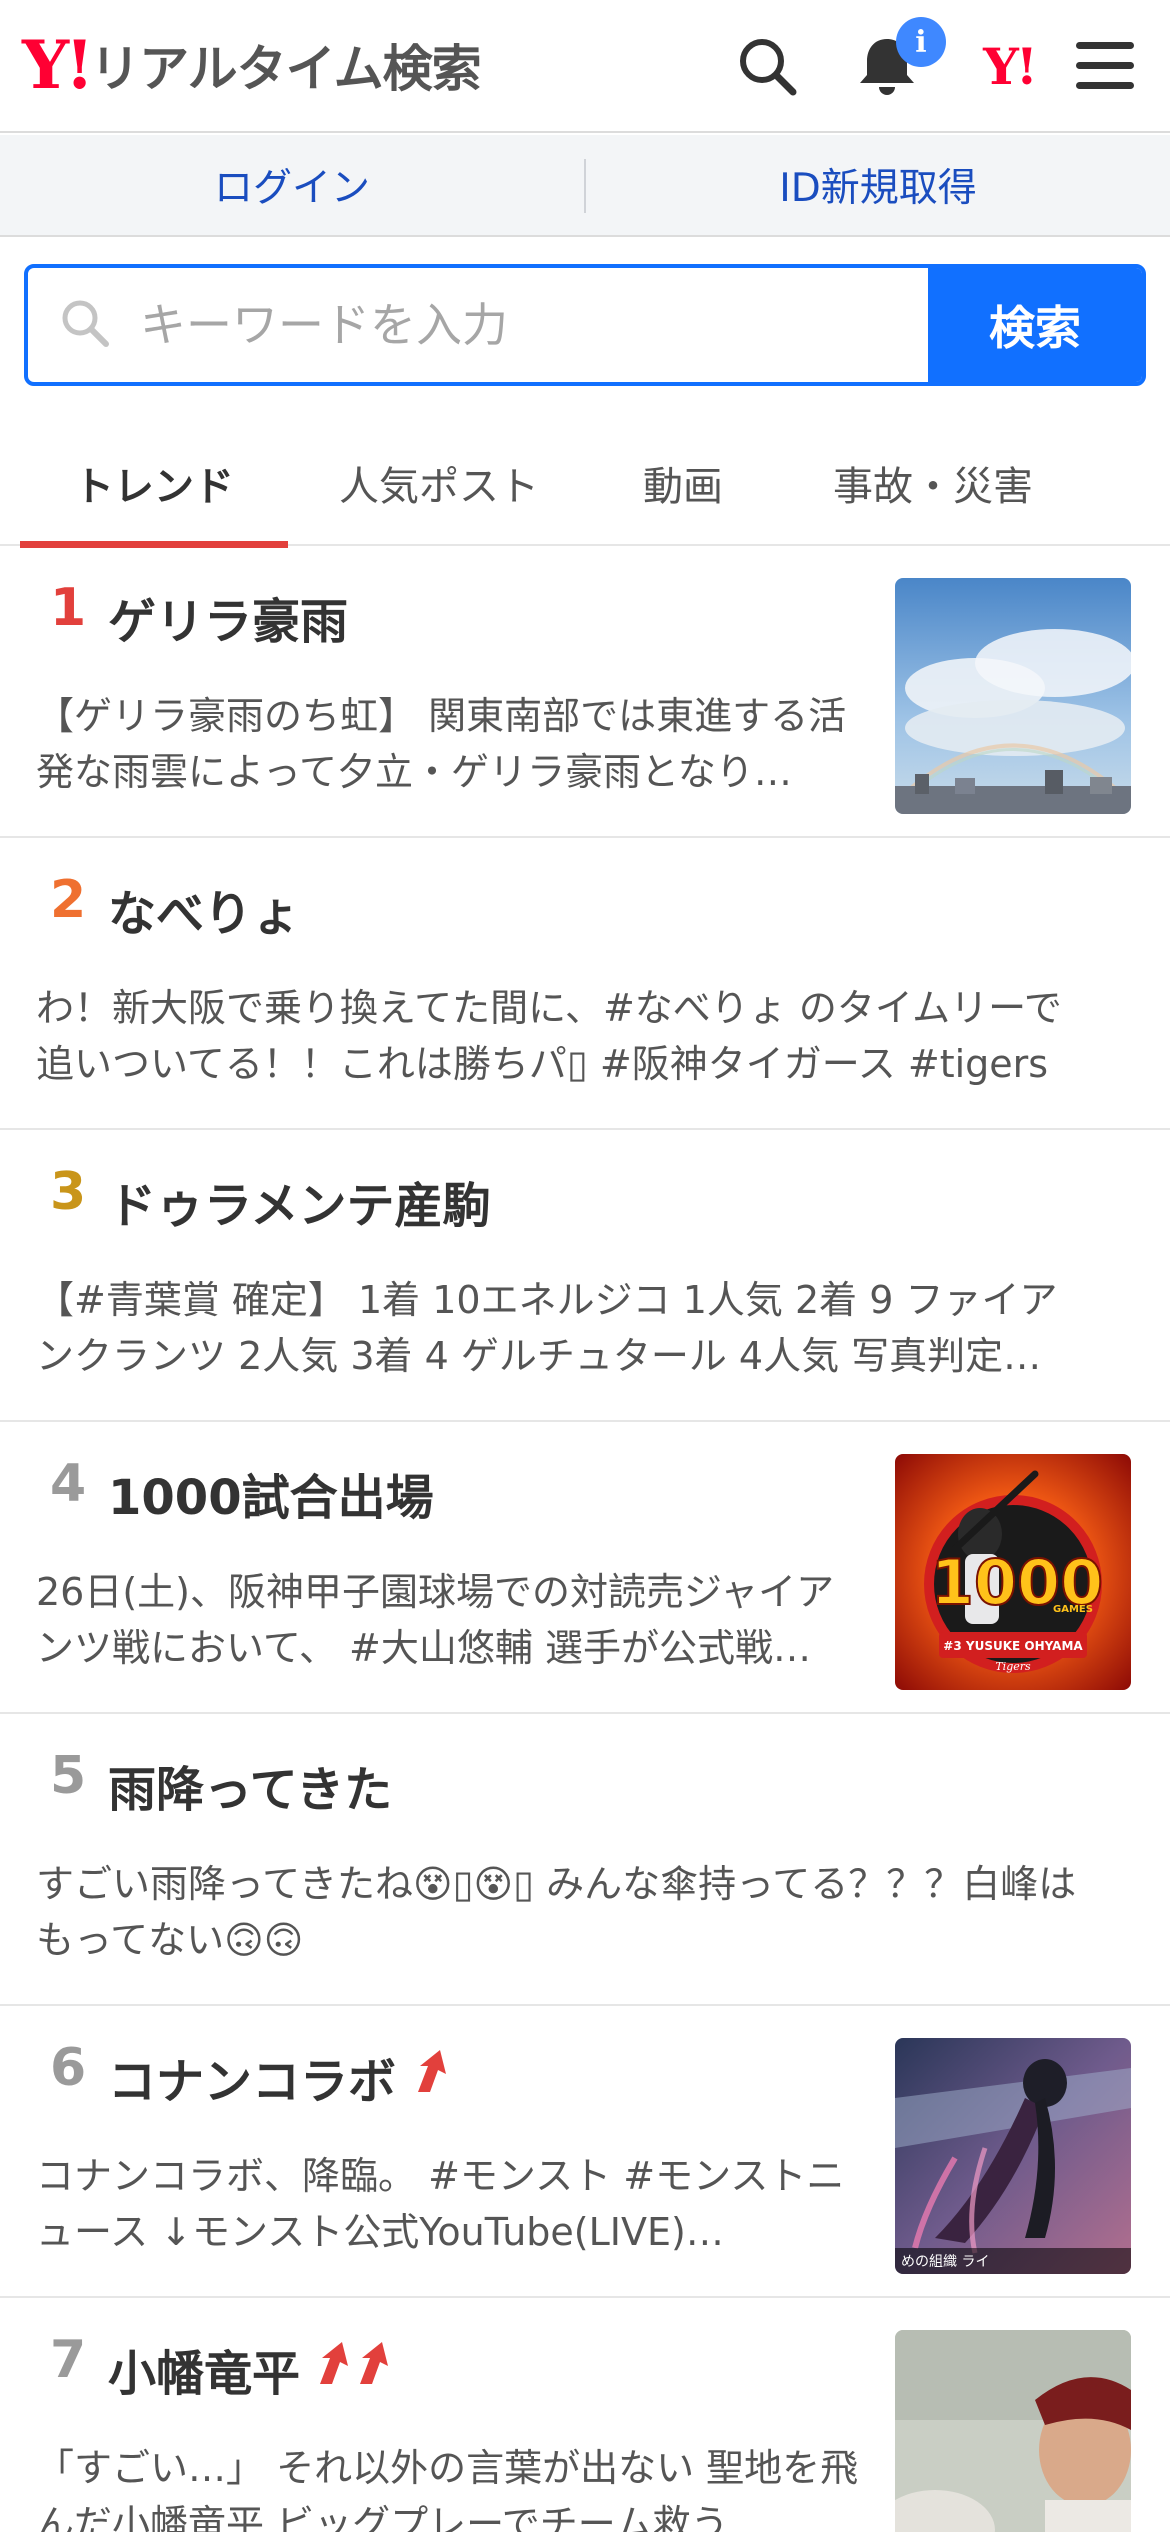 This screenshot has height=2532, width=1170. Describe the element at coordinates (68, 1776) in the screenshot. I see `trend-rank: 5` at that location.